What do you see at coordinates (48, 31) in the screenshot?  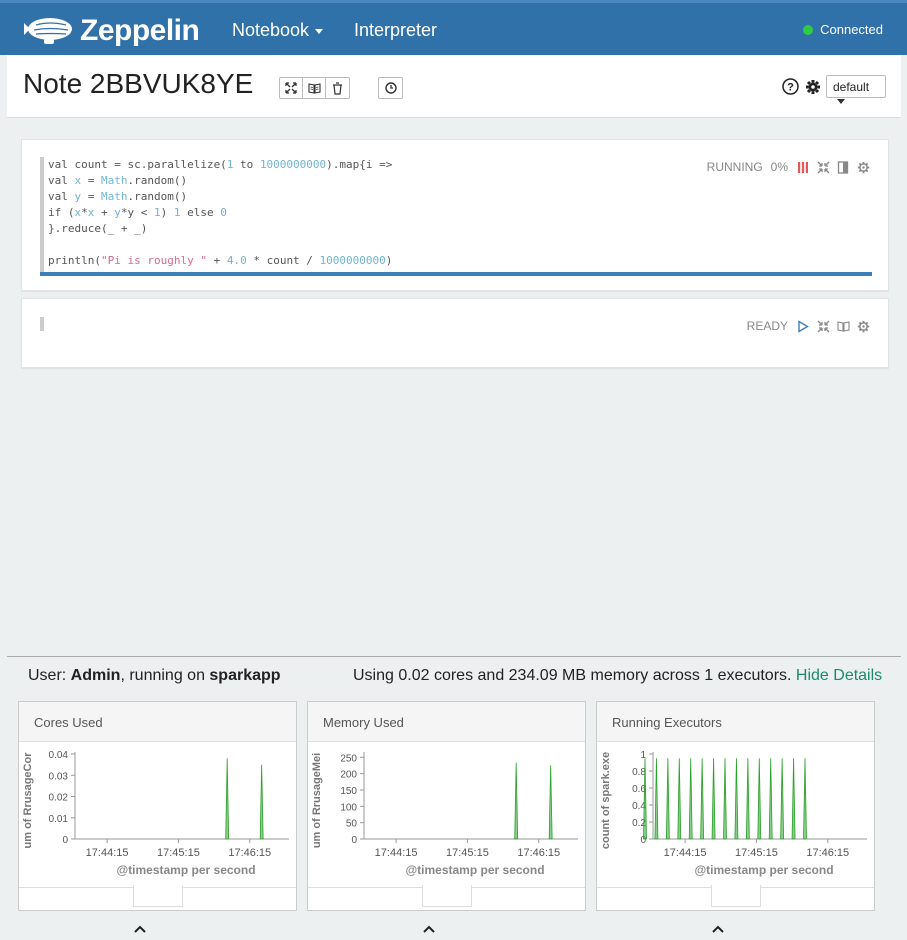 I see `zeppelin-logo-icon` at bounding box center [48, 31].